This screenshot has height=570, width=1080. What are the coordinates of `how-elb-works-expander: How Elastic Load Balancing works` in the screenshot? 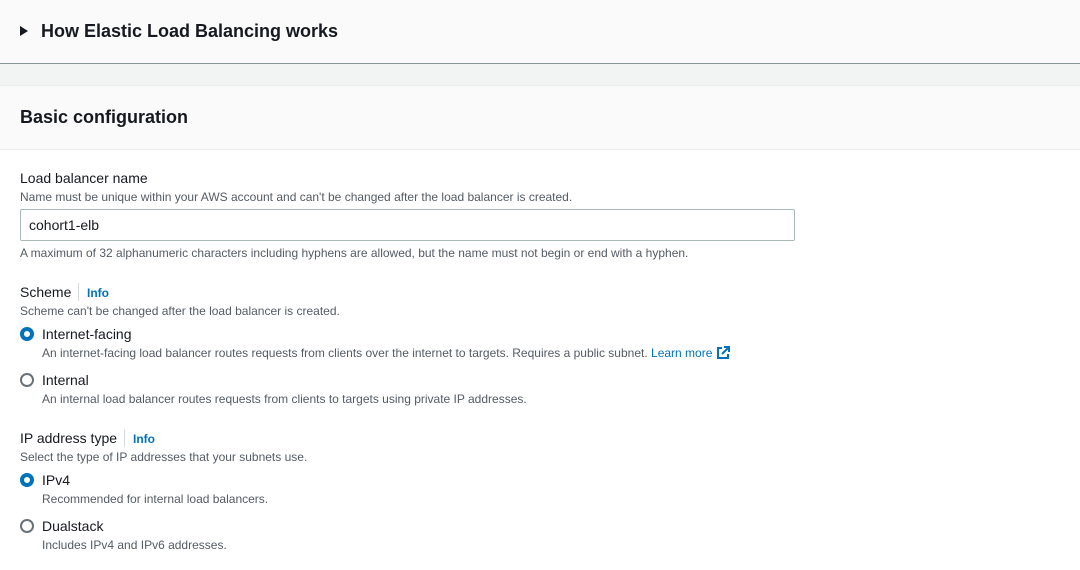 It's located at (540, 32).